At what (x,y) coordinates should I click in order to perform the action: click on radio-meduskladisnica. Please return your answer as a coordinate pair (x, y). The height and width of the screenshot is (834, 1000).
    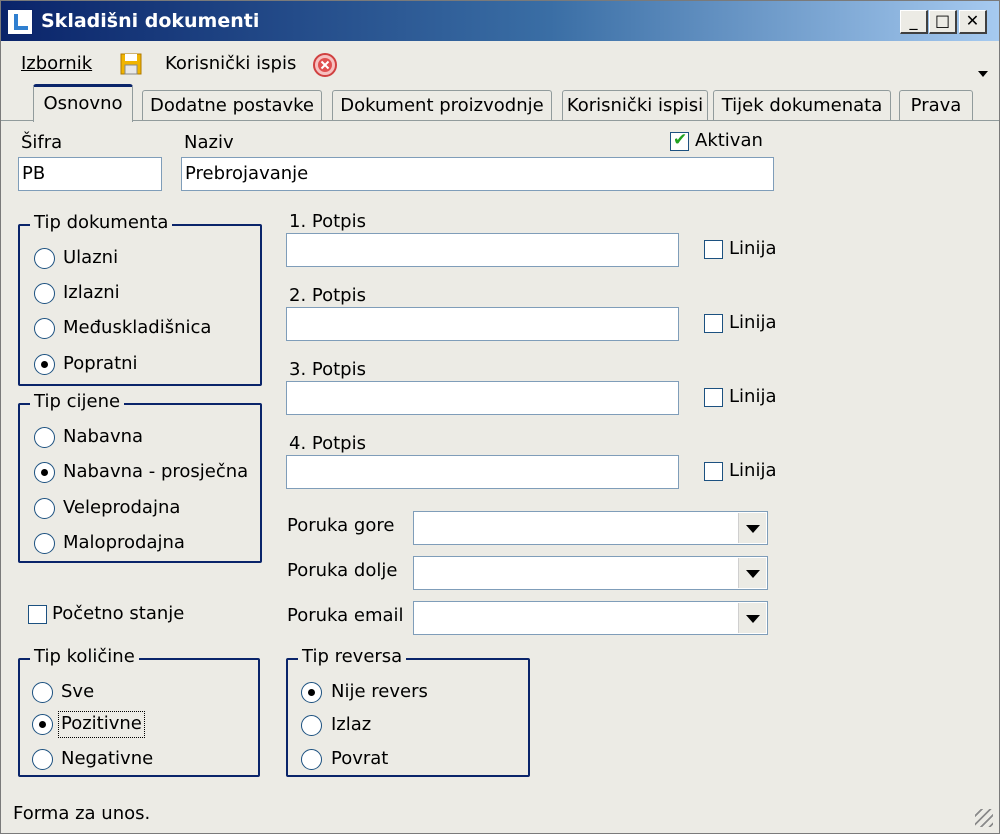
    Looking at the image, I should click on (44, 328).